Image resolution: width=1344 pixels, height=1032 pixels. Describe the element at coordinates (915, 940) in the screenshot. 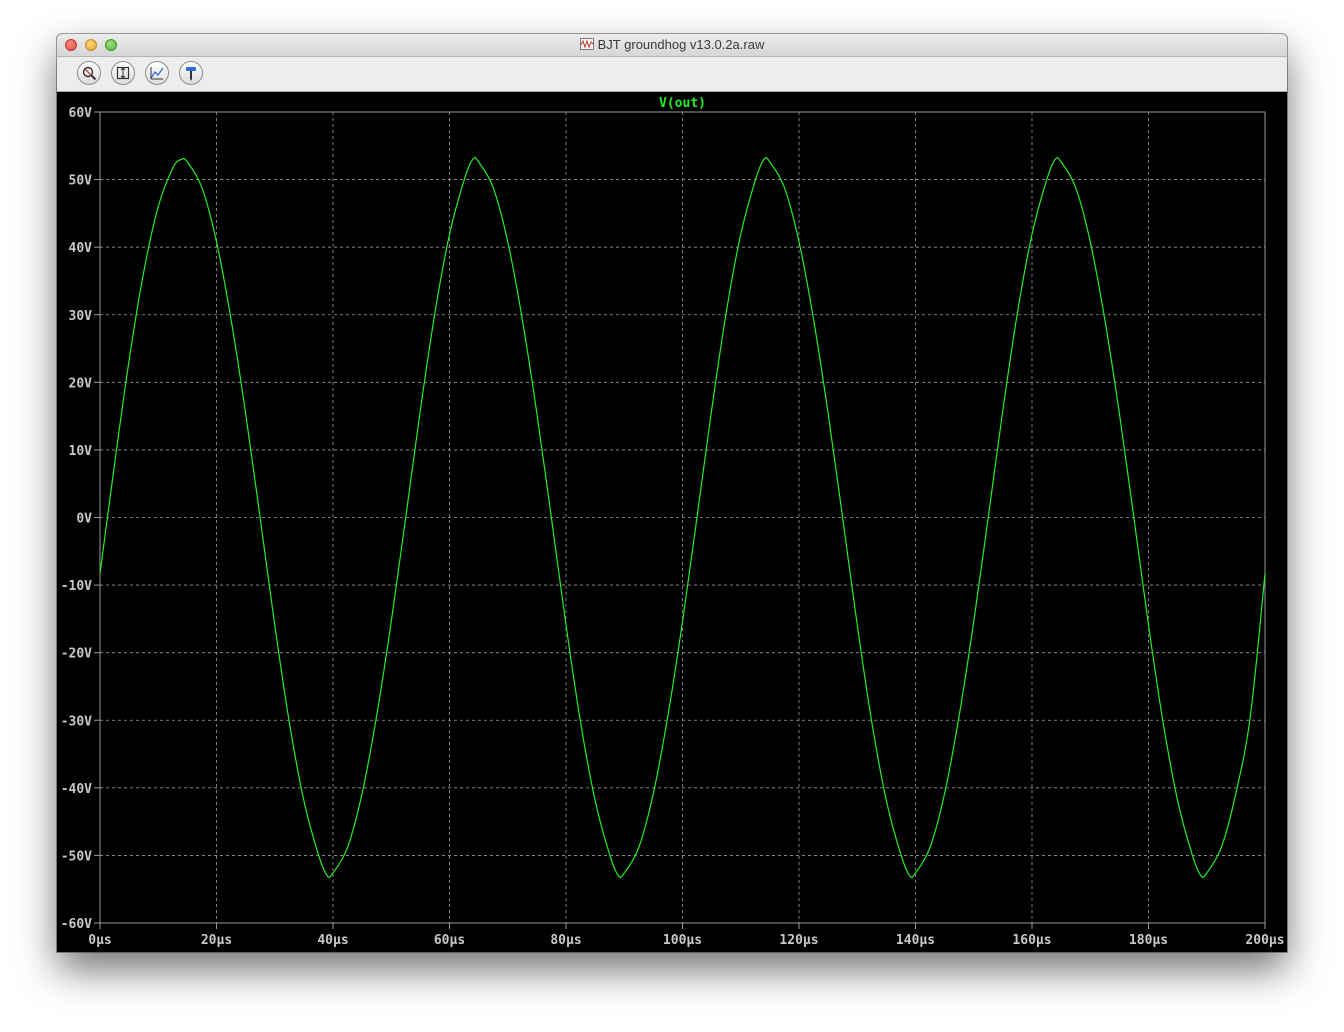

I see `x-tick-label: 140µs` at that location.